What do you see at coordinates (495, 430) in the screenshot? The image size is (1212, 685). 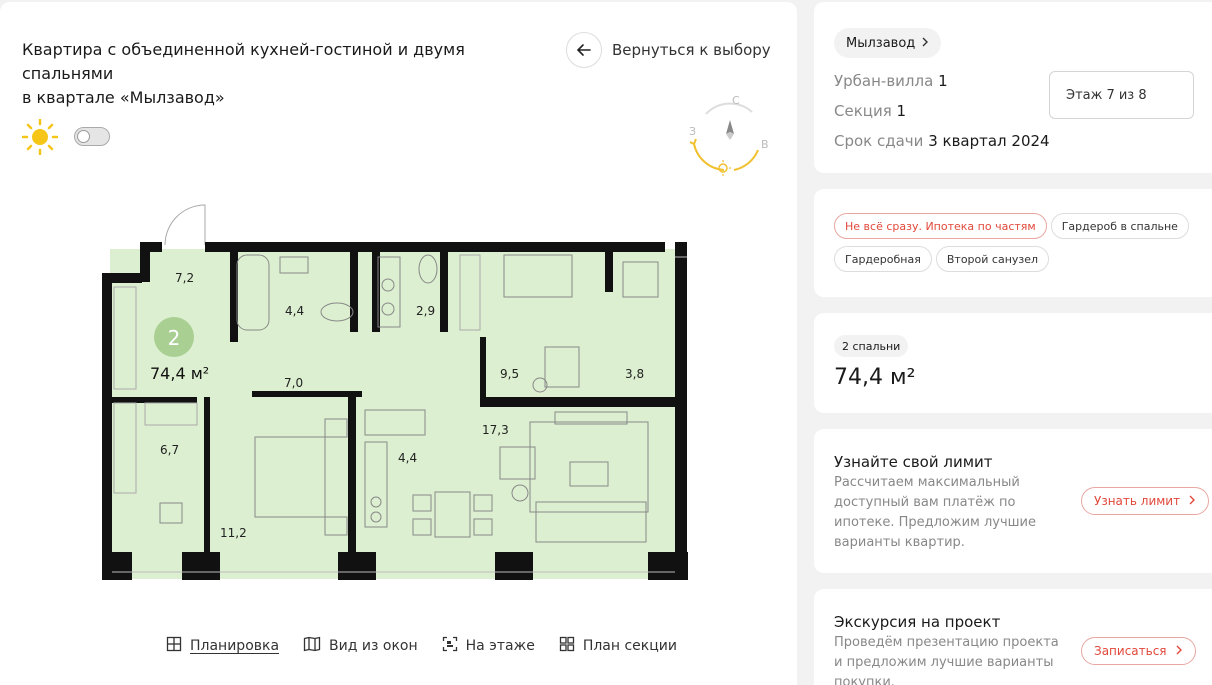 I see `room-area-label: 17,3` at bounding box center [495, 430].